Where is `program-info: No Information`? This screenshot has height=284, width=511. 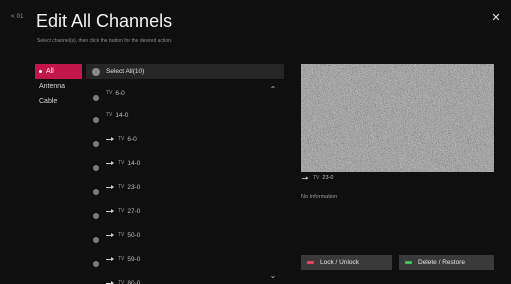
program-info: No Information is located at coordinates (319, 197).